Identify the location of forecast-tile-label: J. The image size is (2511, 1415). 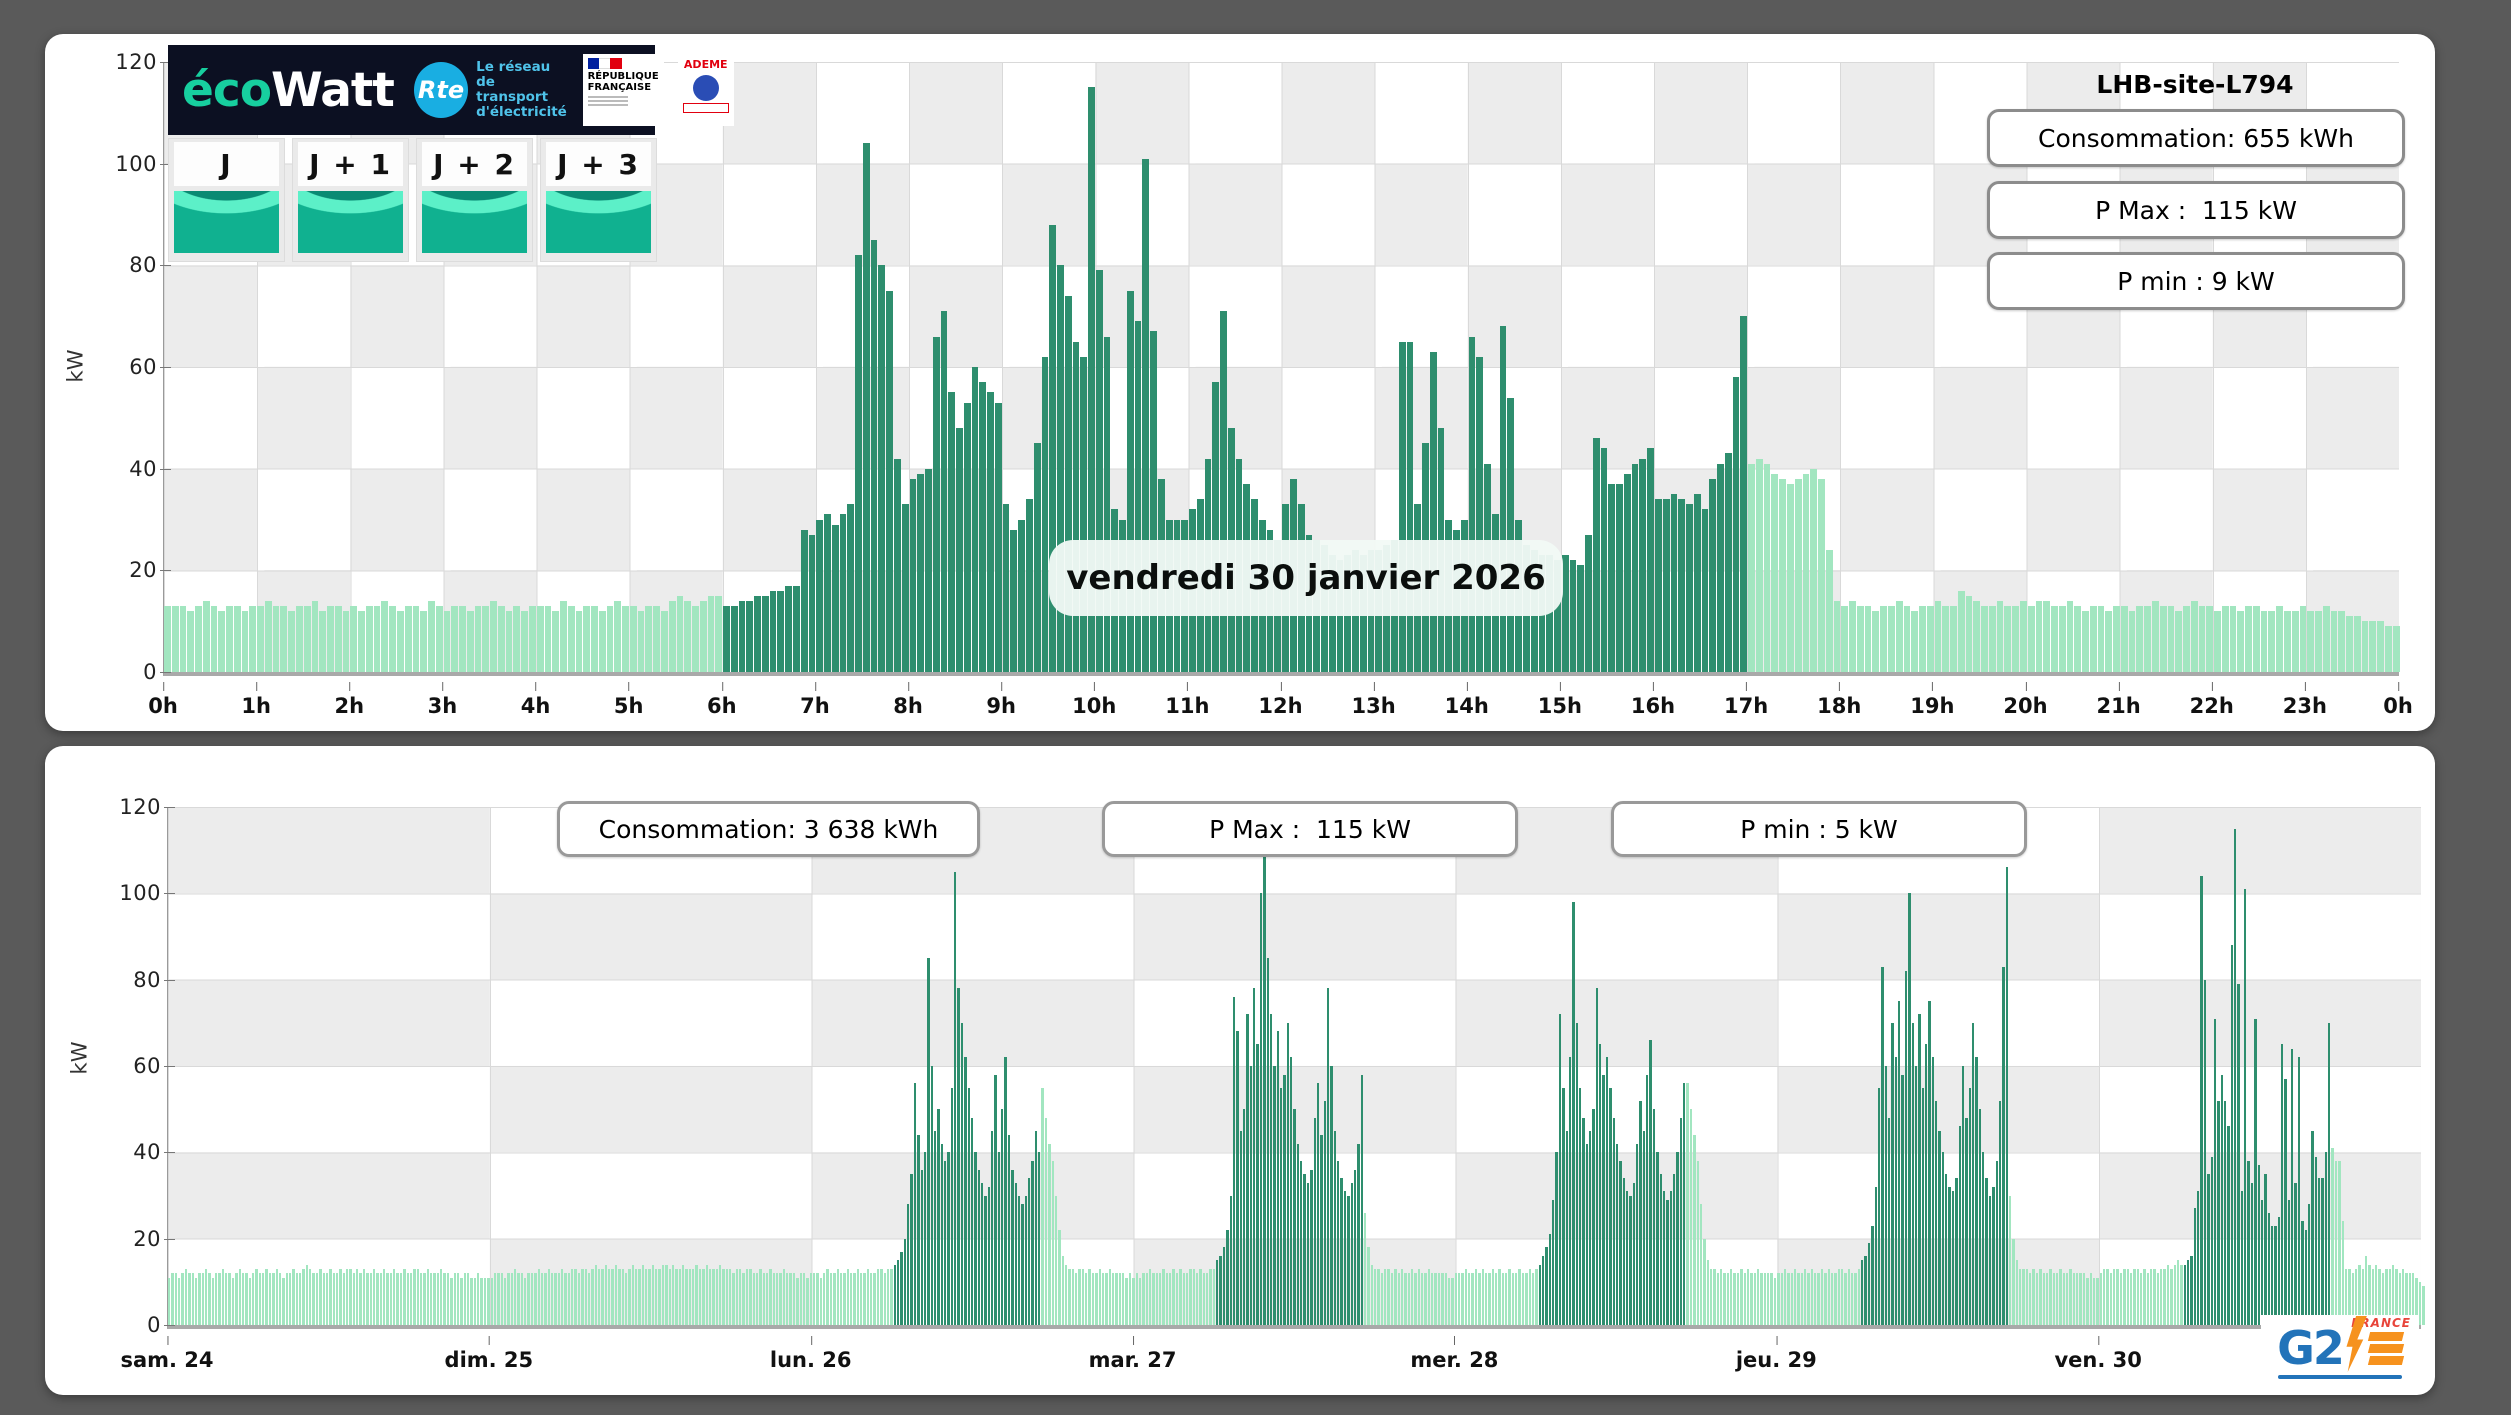
(226, 164).